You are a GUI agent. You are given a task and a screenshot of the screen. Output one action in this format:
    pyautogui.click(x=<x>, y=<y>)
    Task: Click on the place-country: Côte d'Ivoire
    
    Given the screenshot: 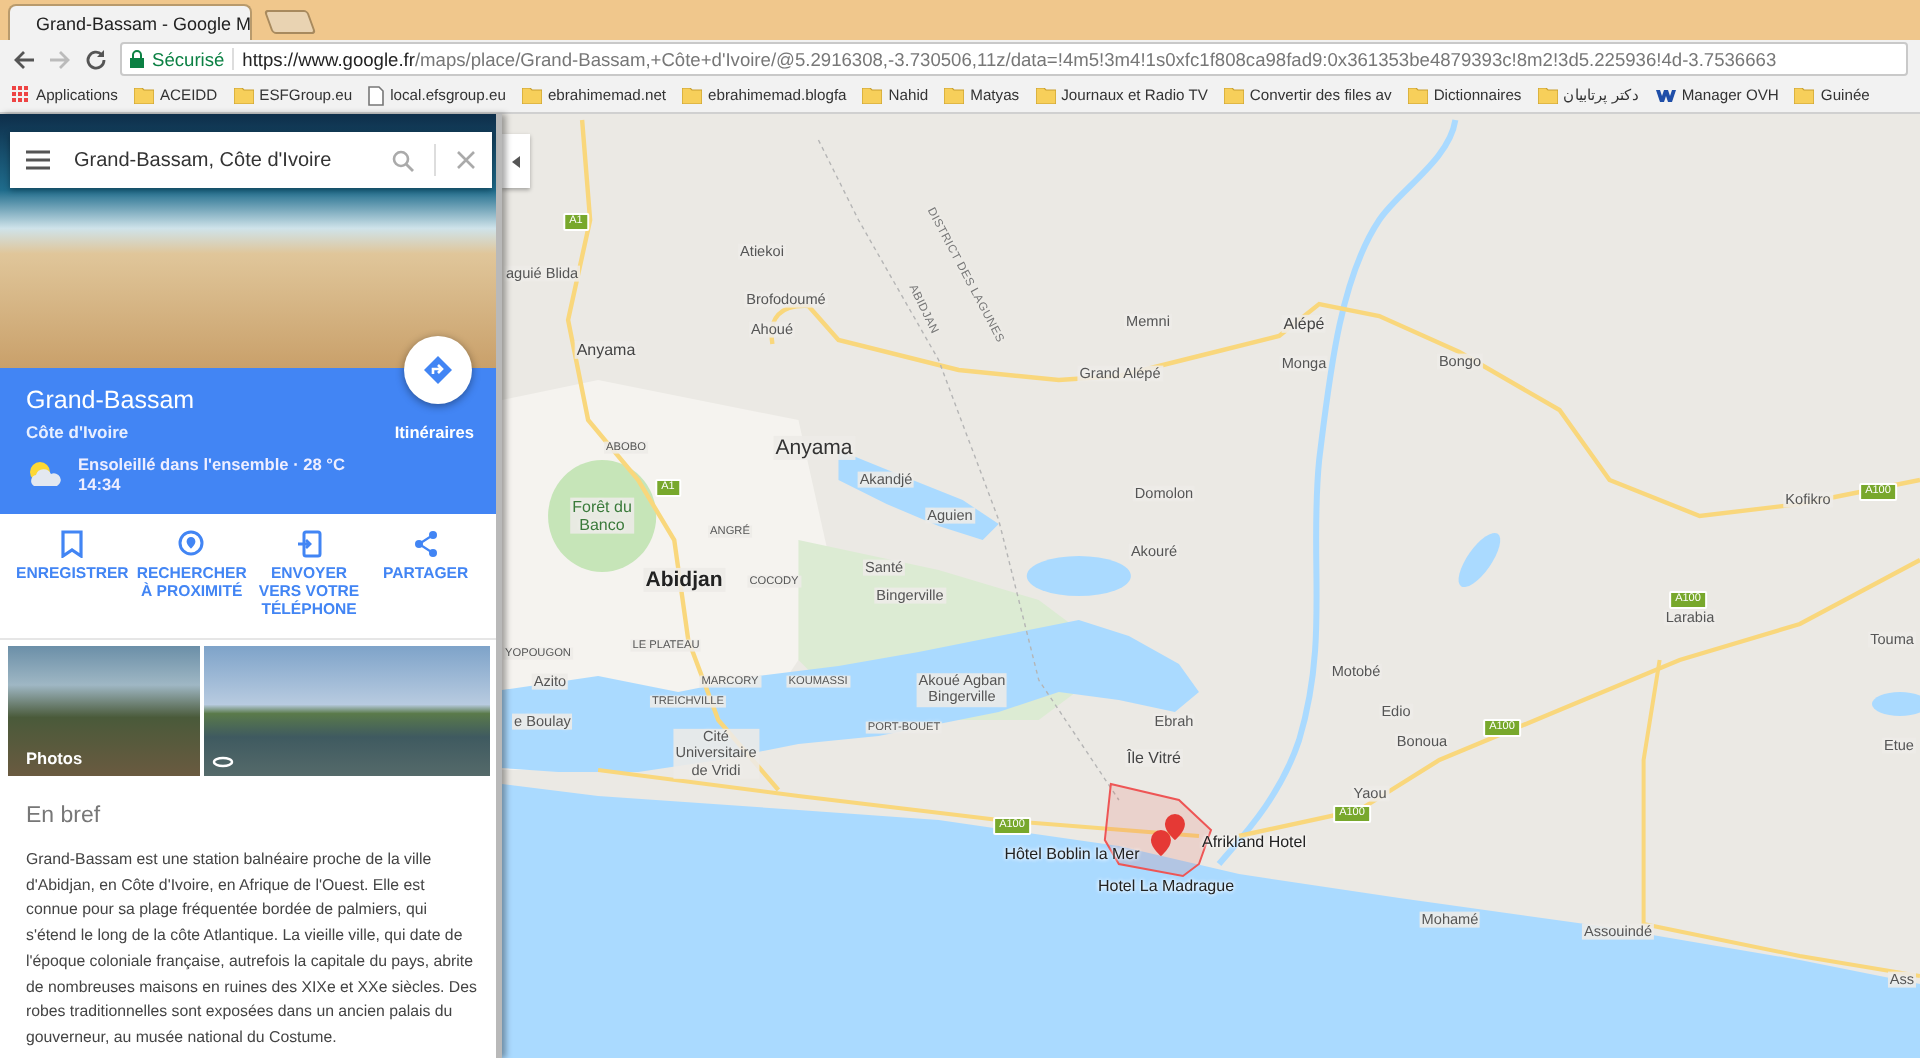 What is the action you would take?
    pyautogui.click(x=77, y=432)
    